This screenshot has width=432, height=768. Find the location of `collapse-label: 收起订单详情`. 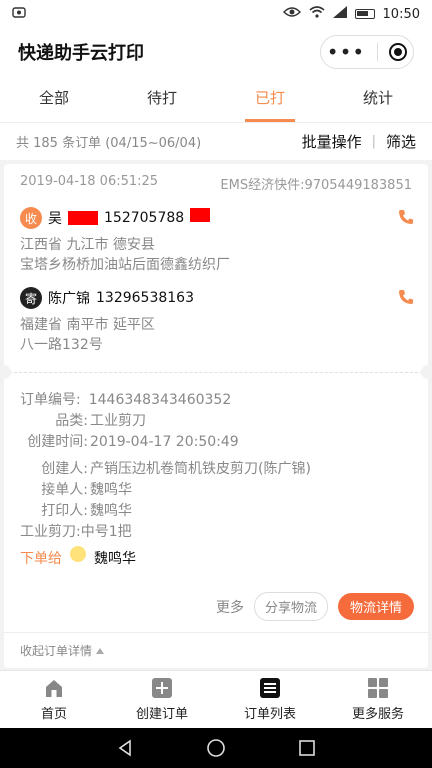

collapse-label: 收起订单详情 is located at coordinates (56, 651).